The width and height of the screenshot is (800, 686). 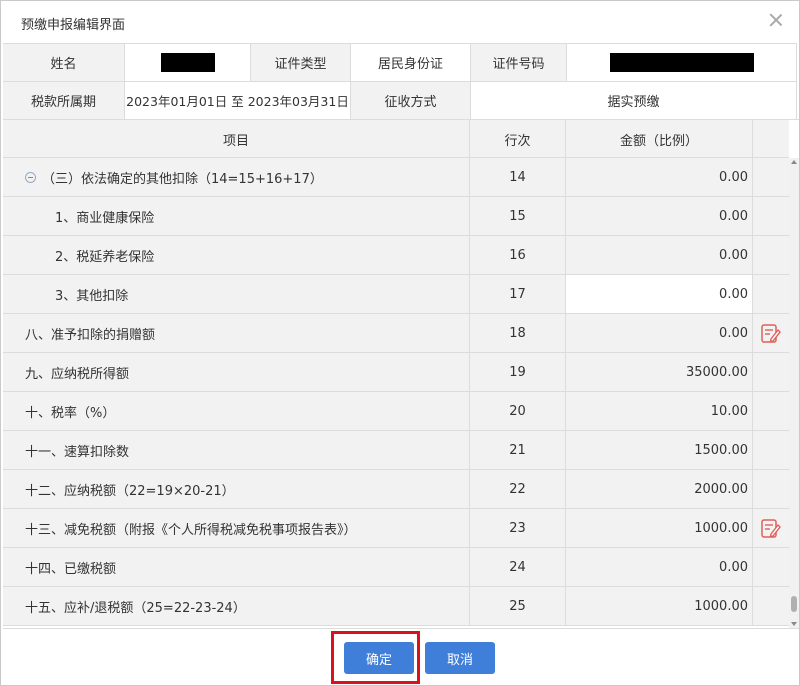 I want to click on table-header: 项目 行次 金额（比例）, so click(x=396, y=139).